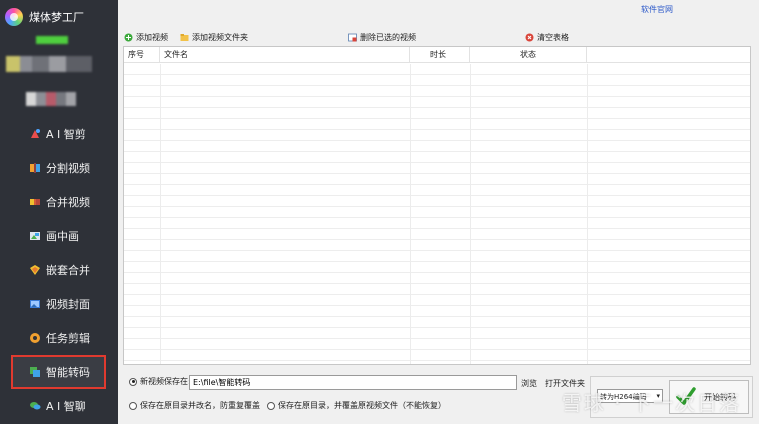  I want to click on browse-button: 浏览, so click(529, 383).